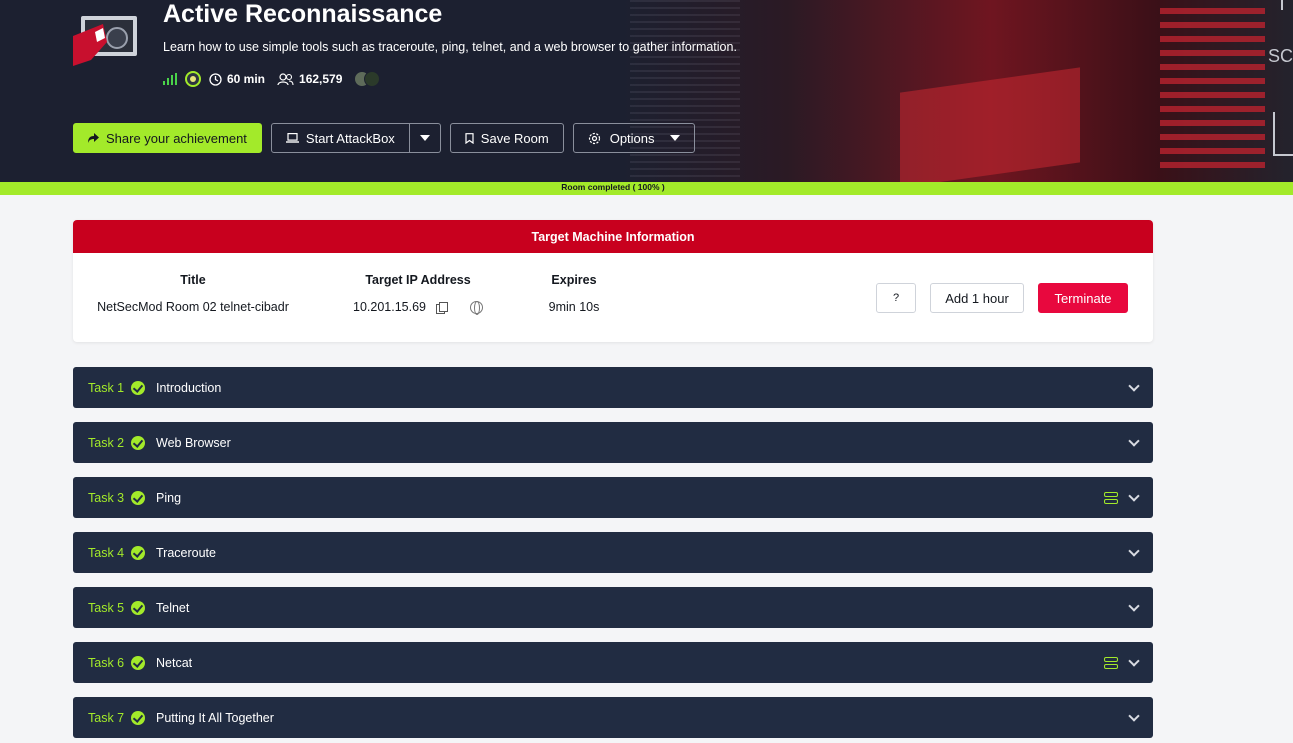  I want to click on task-number: Task 1, so click(106, 387).